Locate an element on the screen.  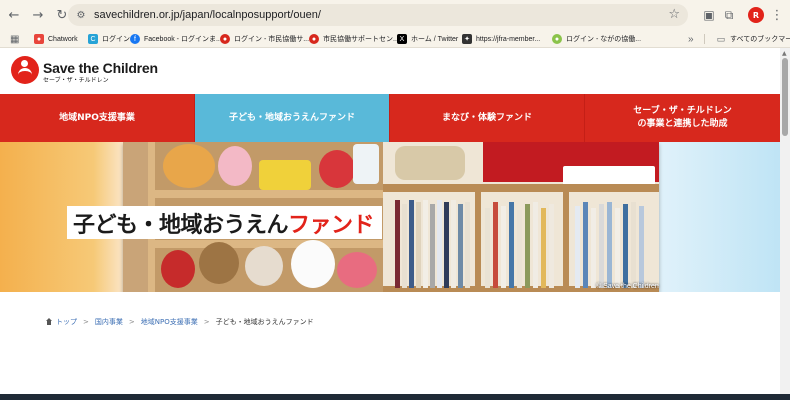
extensions-puzzle-icon: ⧉ is located at coordinates (729, 15).